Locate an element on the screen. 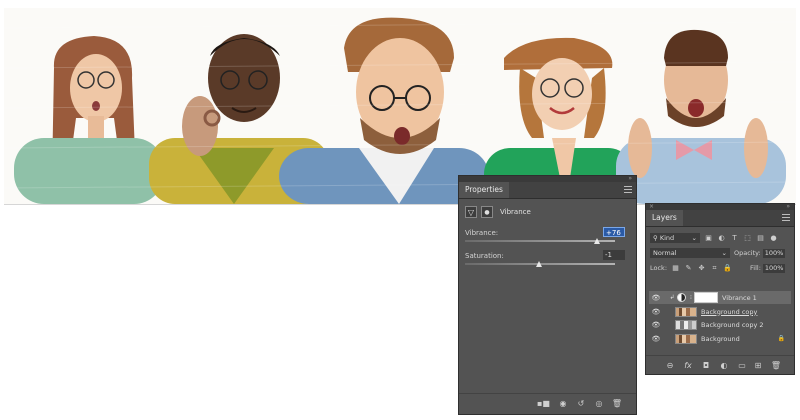 The height and width of the screenshot is (420, 800). lock-position-icon: ✥ is located at coordinates (701, 268).